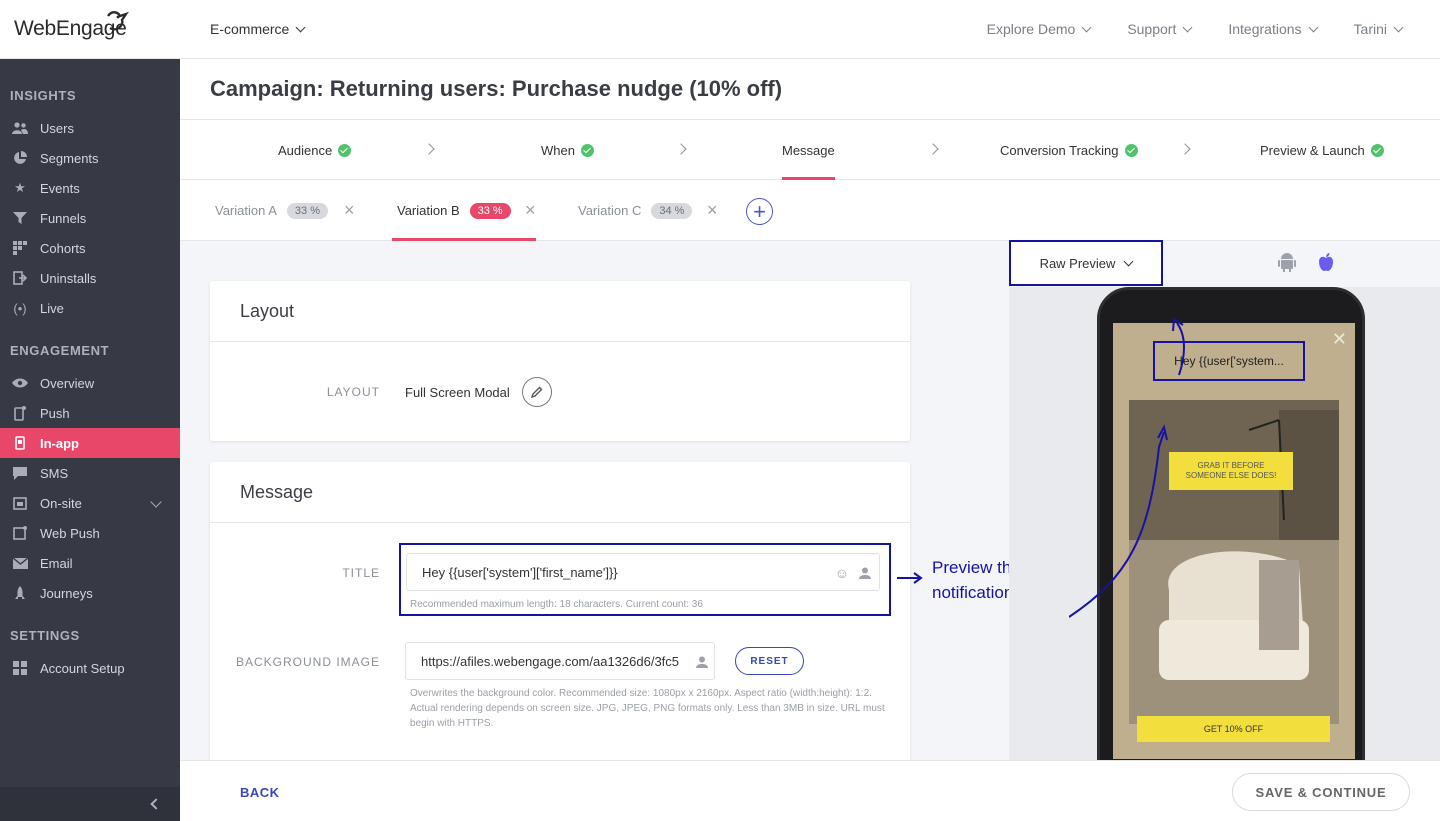  I want to click on reset-button: RESET, so click(769, 661).